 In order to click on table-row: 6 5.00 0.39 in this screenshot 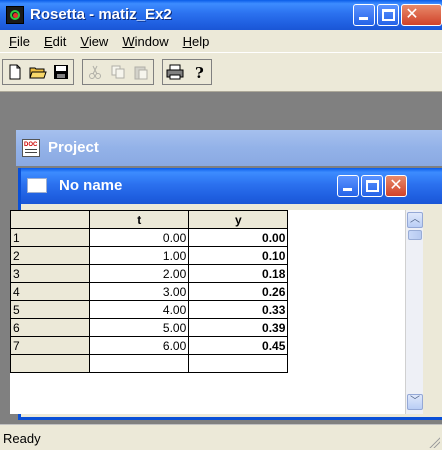, I will do `click(207, 327)`.